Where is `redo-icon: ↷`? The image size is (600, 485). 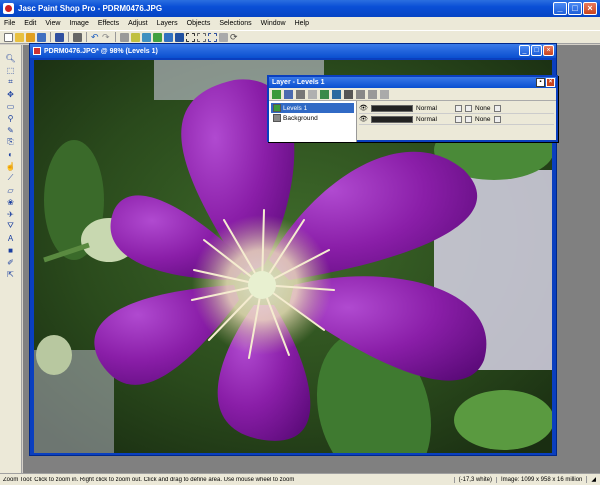
redo-icon: ↷ is located at coordinates (106, 37).